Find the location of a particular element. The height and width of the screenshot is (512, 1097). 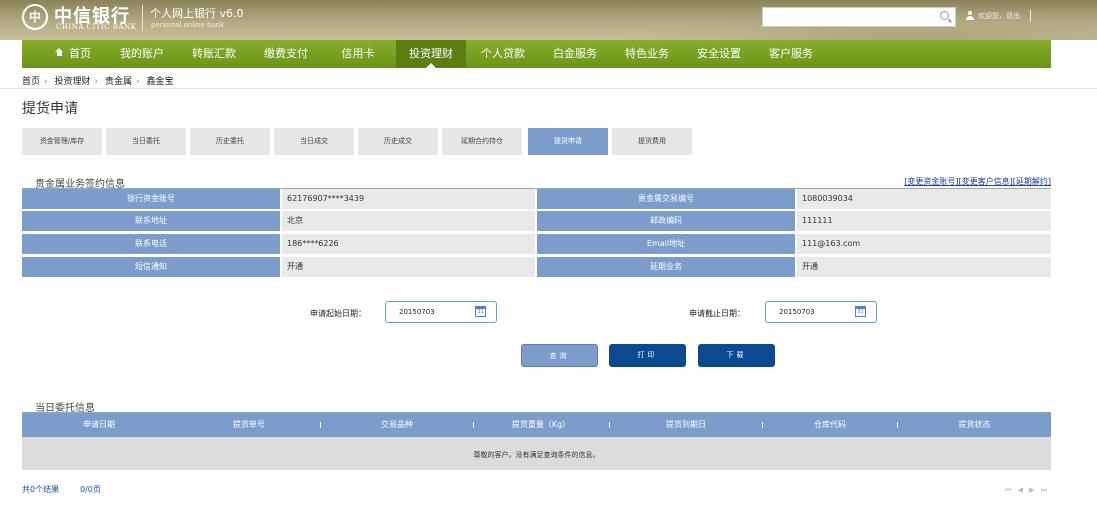

print-button: 打印 is located at coordinates (647, 355).